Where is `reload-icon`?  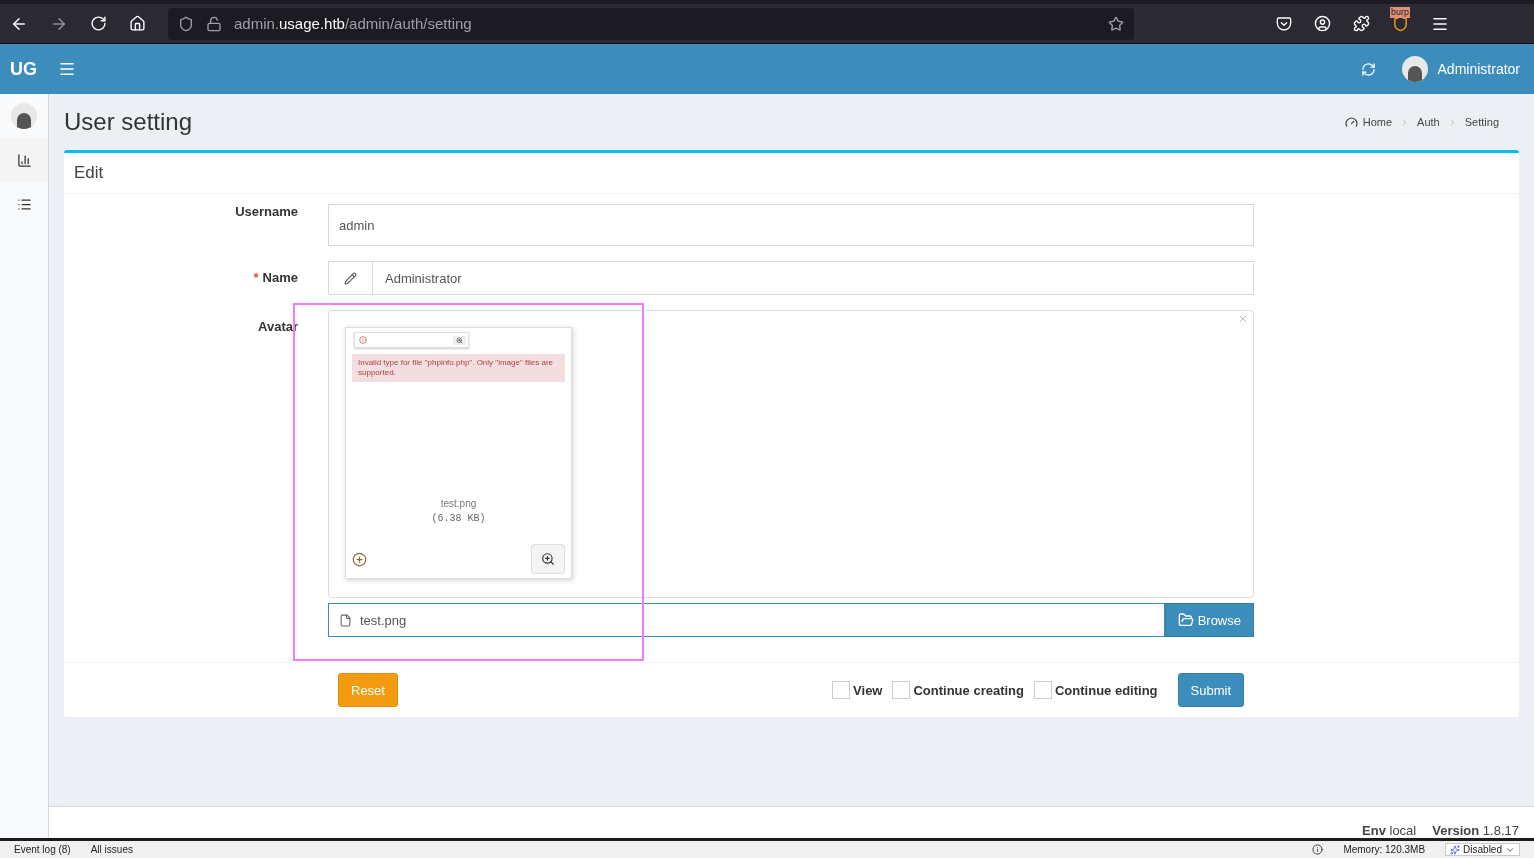 reload-icon is located at coordinates (98, 23).